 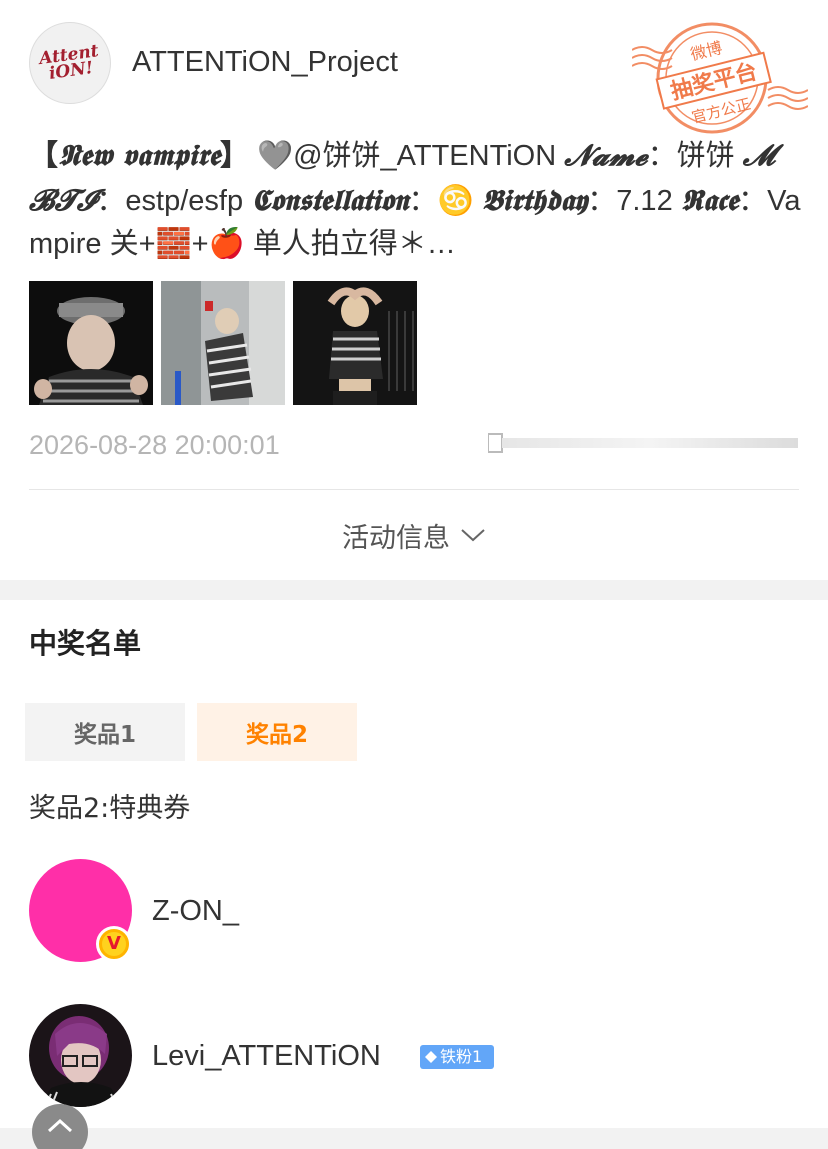 What do you see at coordinates (105, 732) in the screenshot?
I see `tab-prize-1: 奖品1` at bounding box center [105, 732].